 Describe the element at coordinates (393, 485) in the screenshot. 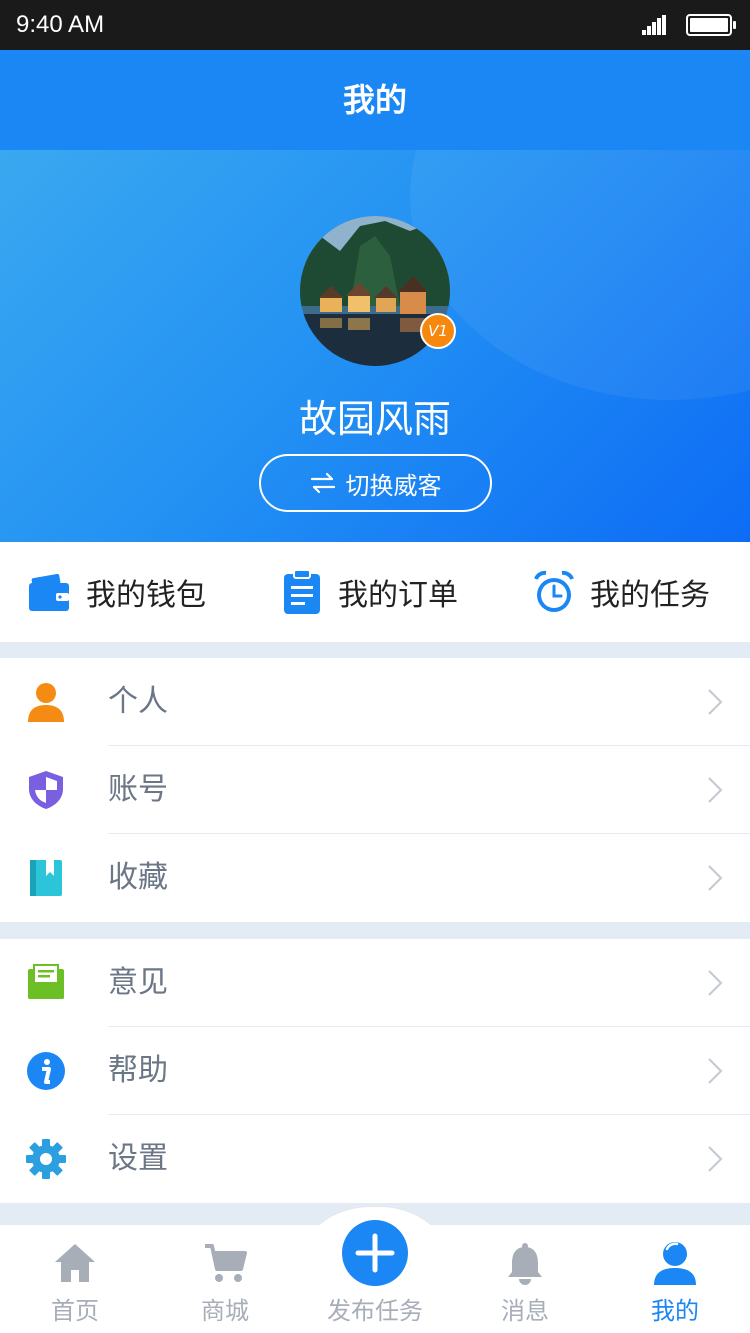

I see `switch-role-label: 切换威客` at that location.